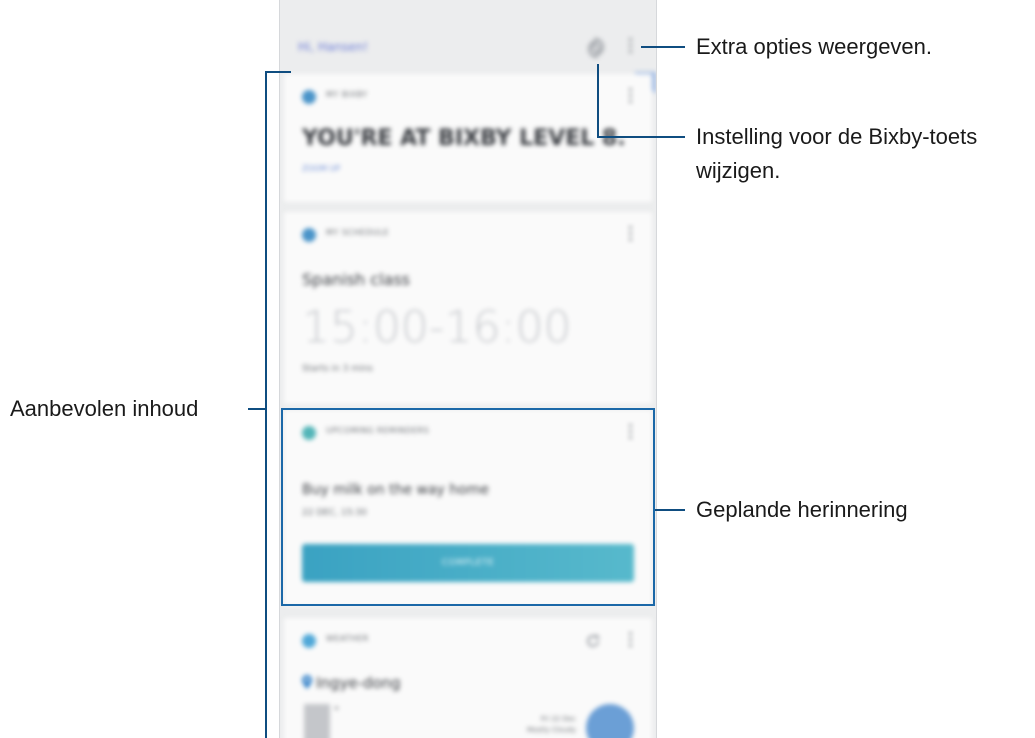 Image resolution: width=1035 pixels, height=738 pixels. Describe the element at coordinates (551, 730) in the screenshot. I see `weather-condition: Mostly Cloudy` at that location.